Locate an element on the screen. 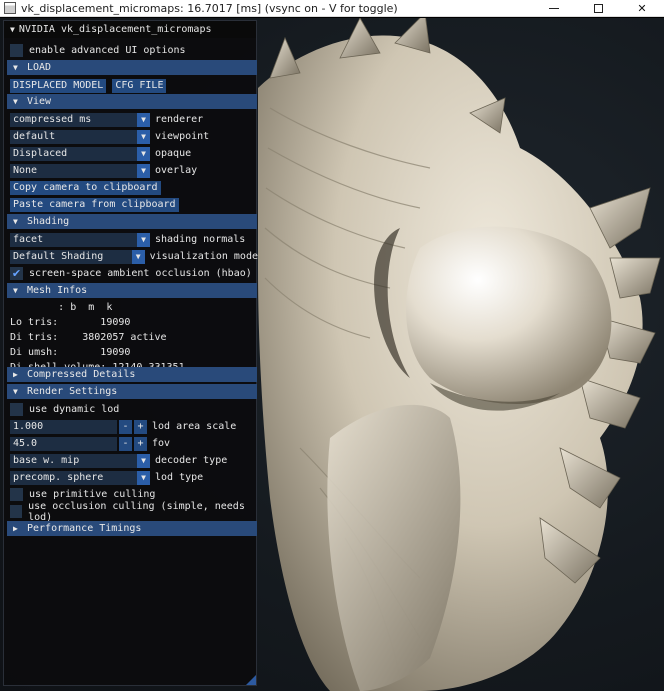 The height and width of the screenshot is (691, 664). lod-area-scale-input: 1.000 is located at coordinates (63, 426).